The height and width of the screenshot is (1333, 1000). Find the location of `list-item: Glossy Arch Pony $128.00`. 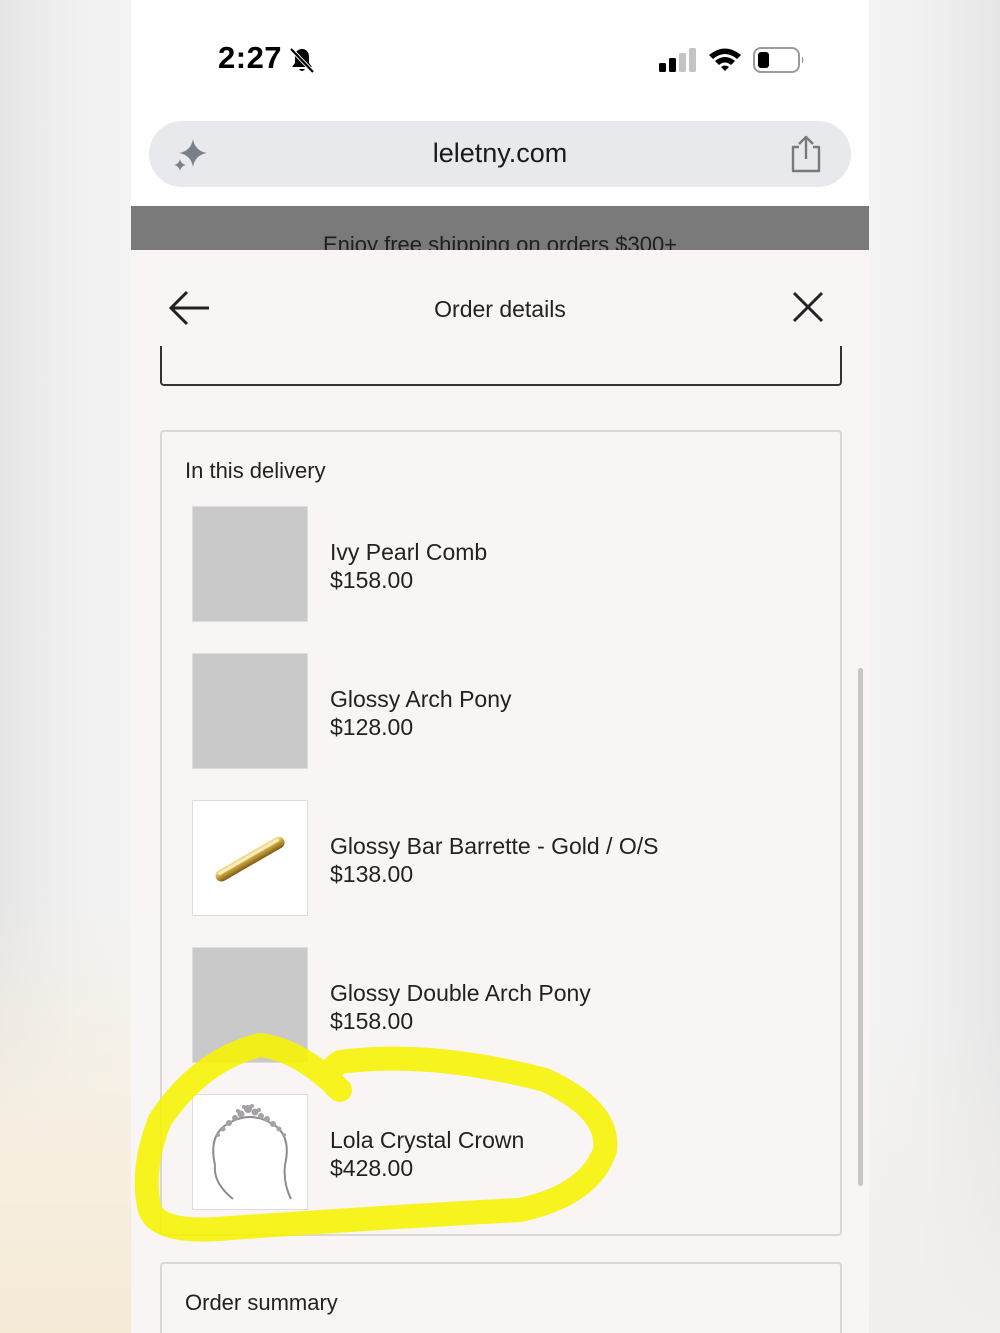

list-item: Glossy Arch Pony $128.00 is located at coordinates (502, 711).